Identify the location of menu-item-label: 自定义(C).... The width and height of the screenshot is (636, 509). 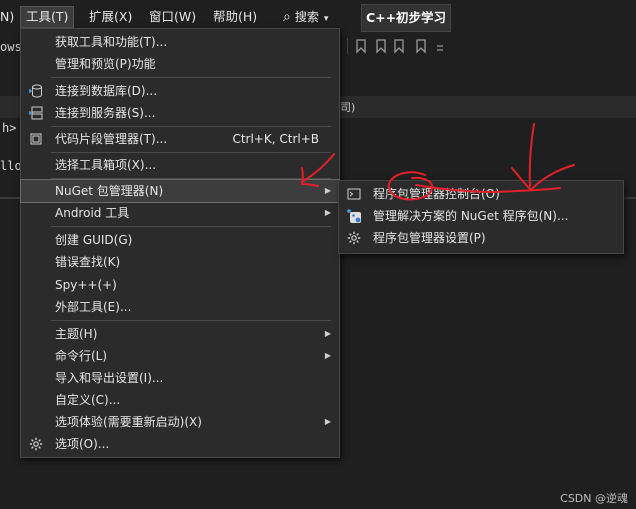
(88, 400).